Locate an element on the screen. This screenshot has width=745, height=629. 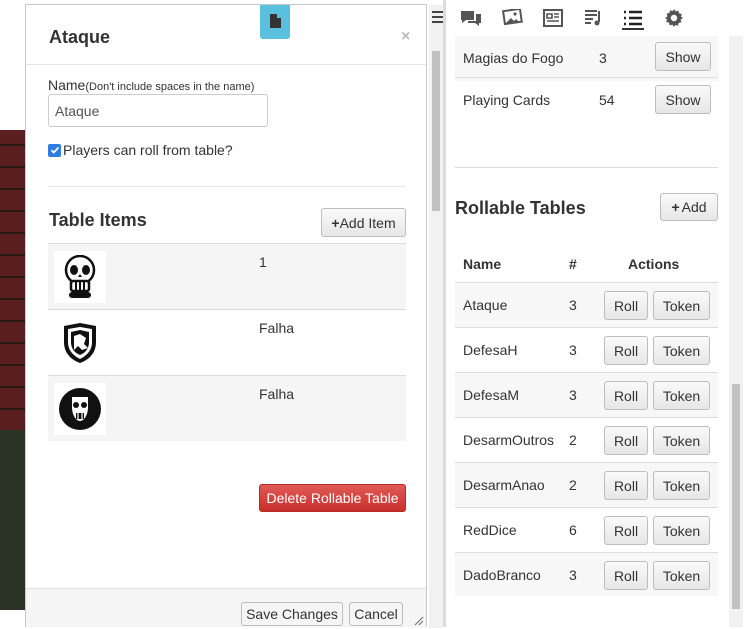
name-hint: (Don't include spaces in the name) is located at coordinates (170, 87).